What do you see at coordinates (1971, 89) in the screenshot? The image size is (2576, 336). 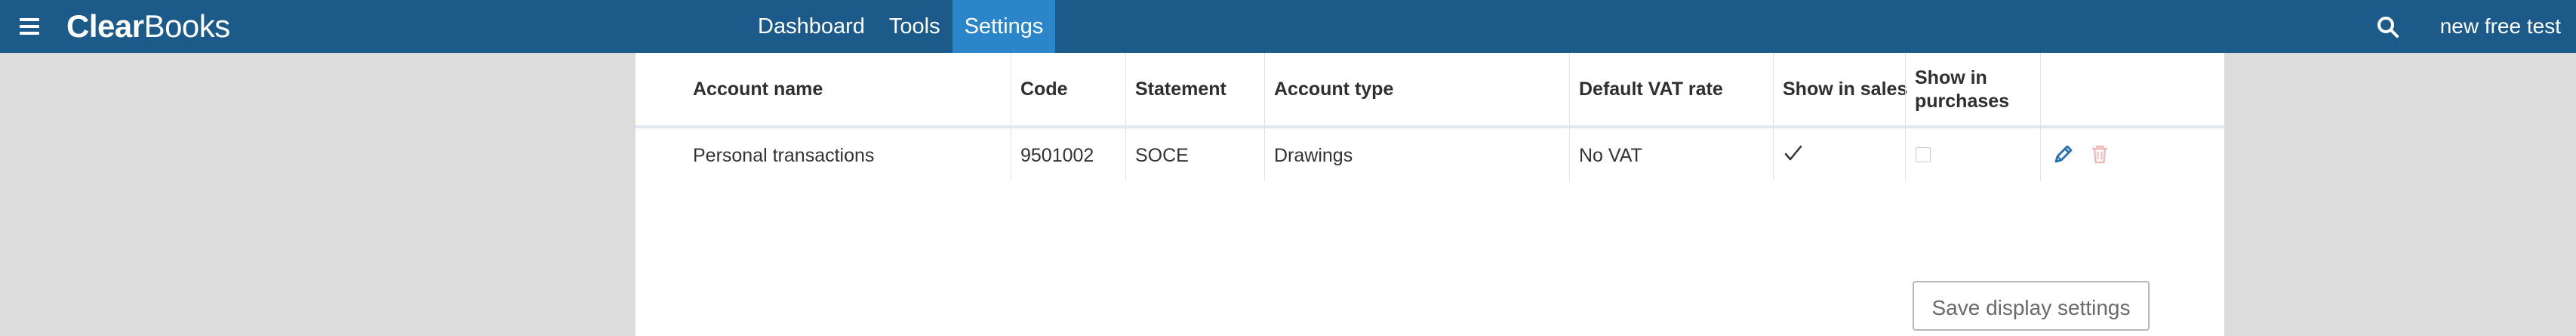 I see `col-show-in-purchases: Show in purchases` at bounding box center [1971, 89].